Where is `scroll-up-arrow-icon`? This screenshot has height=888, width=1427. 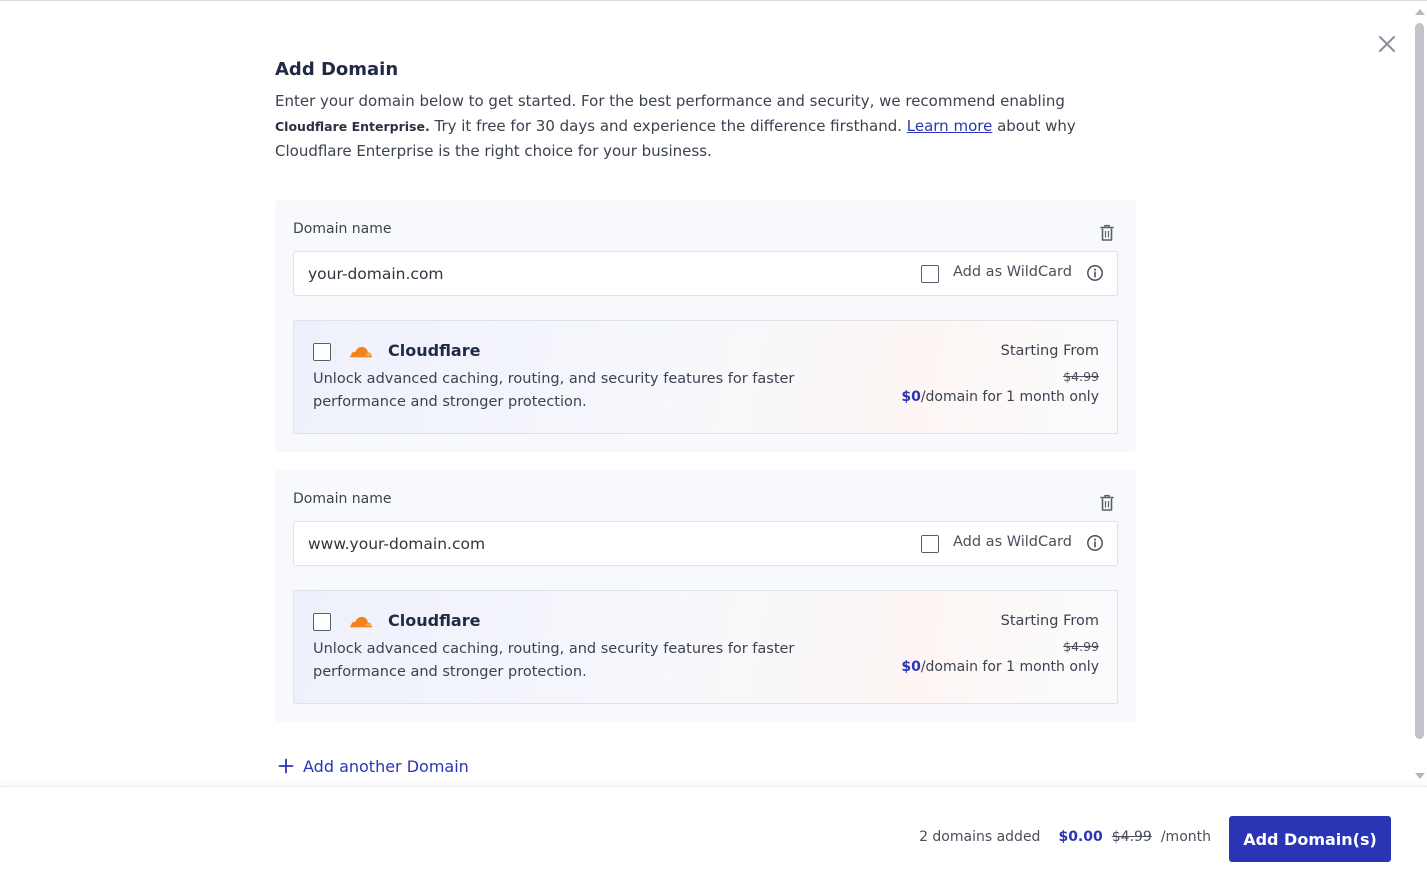 scroll-up-arrow-icon is located at coordinates (1420, 12).